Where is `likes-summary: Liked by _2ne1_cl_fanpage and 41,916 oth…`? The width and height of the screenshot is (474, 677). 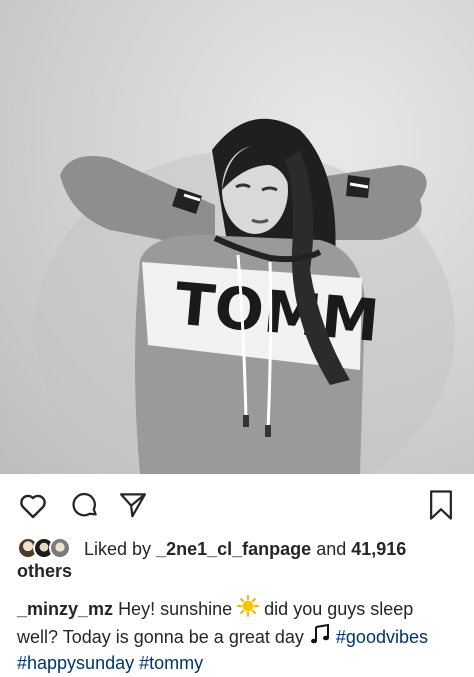
likes-summary: Liked by _2ne1_cl_fanpage and 41,916 oth… is located at coordinates (237, 559).